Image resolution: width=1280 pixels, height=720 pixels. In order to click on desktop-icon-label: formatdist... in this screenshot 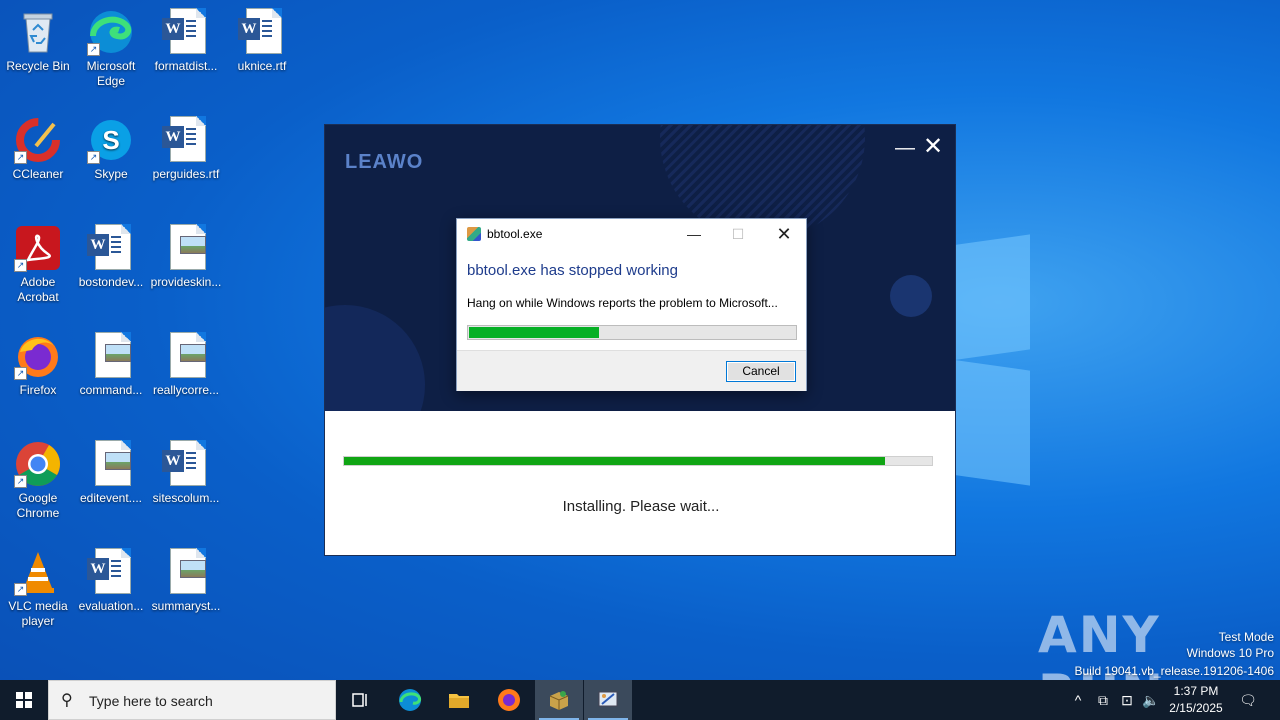, I will do `click(186, 66)`.